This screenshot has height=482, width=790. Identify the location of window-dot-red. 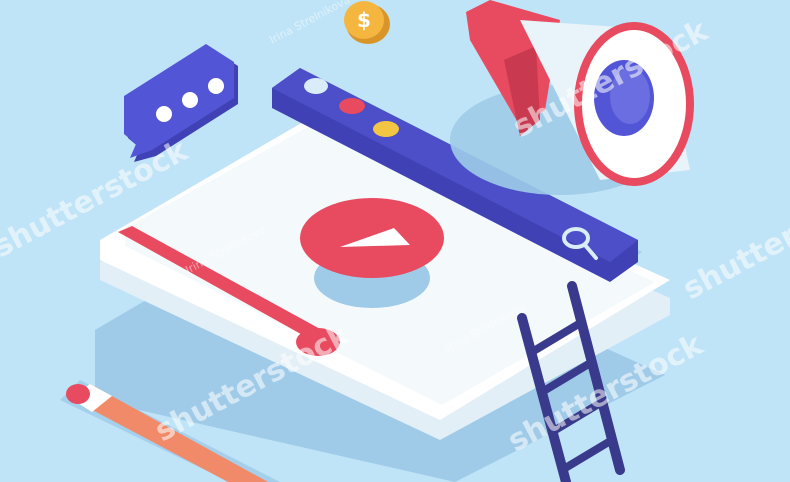
(352, 106).